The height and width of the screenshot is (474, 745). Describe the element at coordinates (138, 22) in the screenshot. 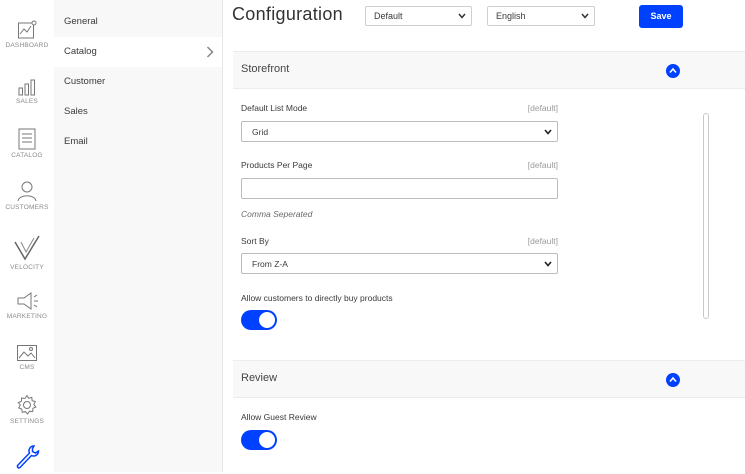

I see `subnav-item-general: General` at that location.